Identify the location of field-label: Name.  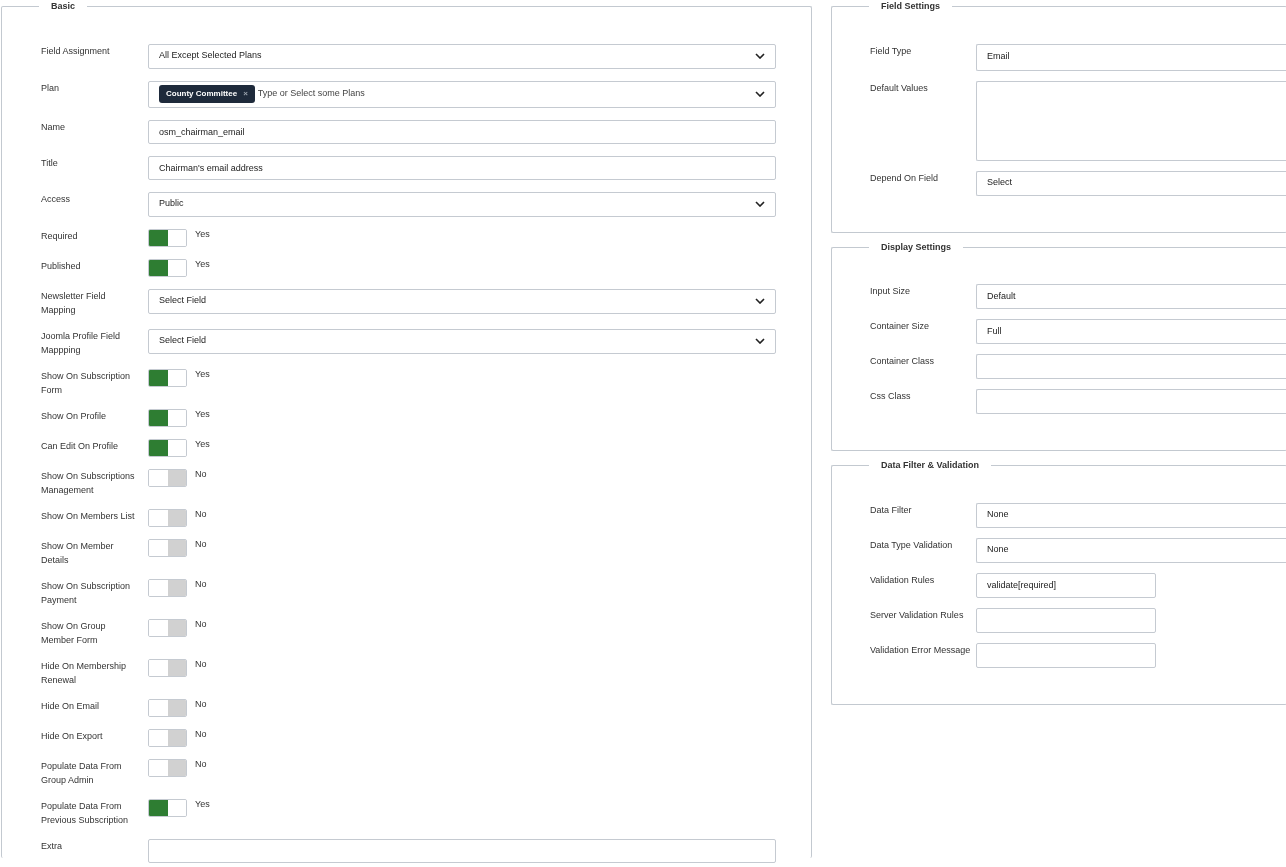
(53, 127).